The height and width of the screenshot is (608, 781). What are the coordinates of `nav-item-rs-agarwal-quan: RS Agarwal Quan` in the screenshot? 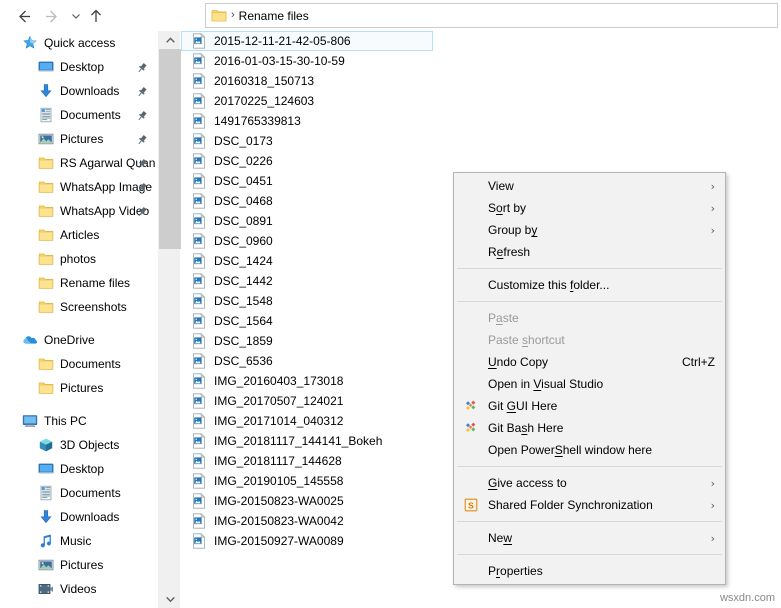 It's located at (79, 163).